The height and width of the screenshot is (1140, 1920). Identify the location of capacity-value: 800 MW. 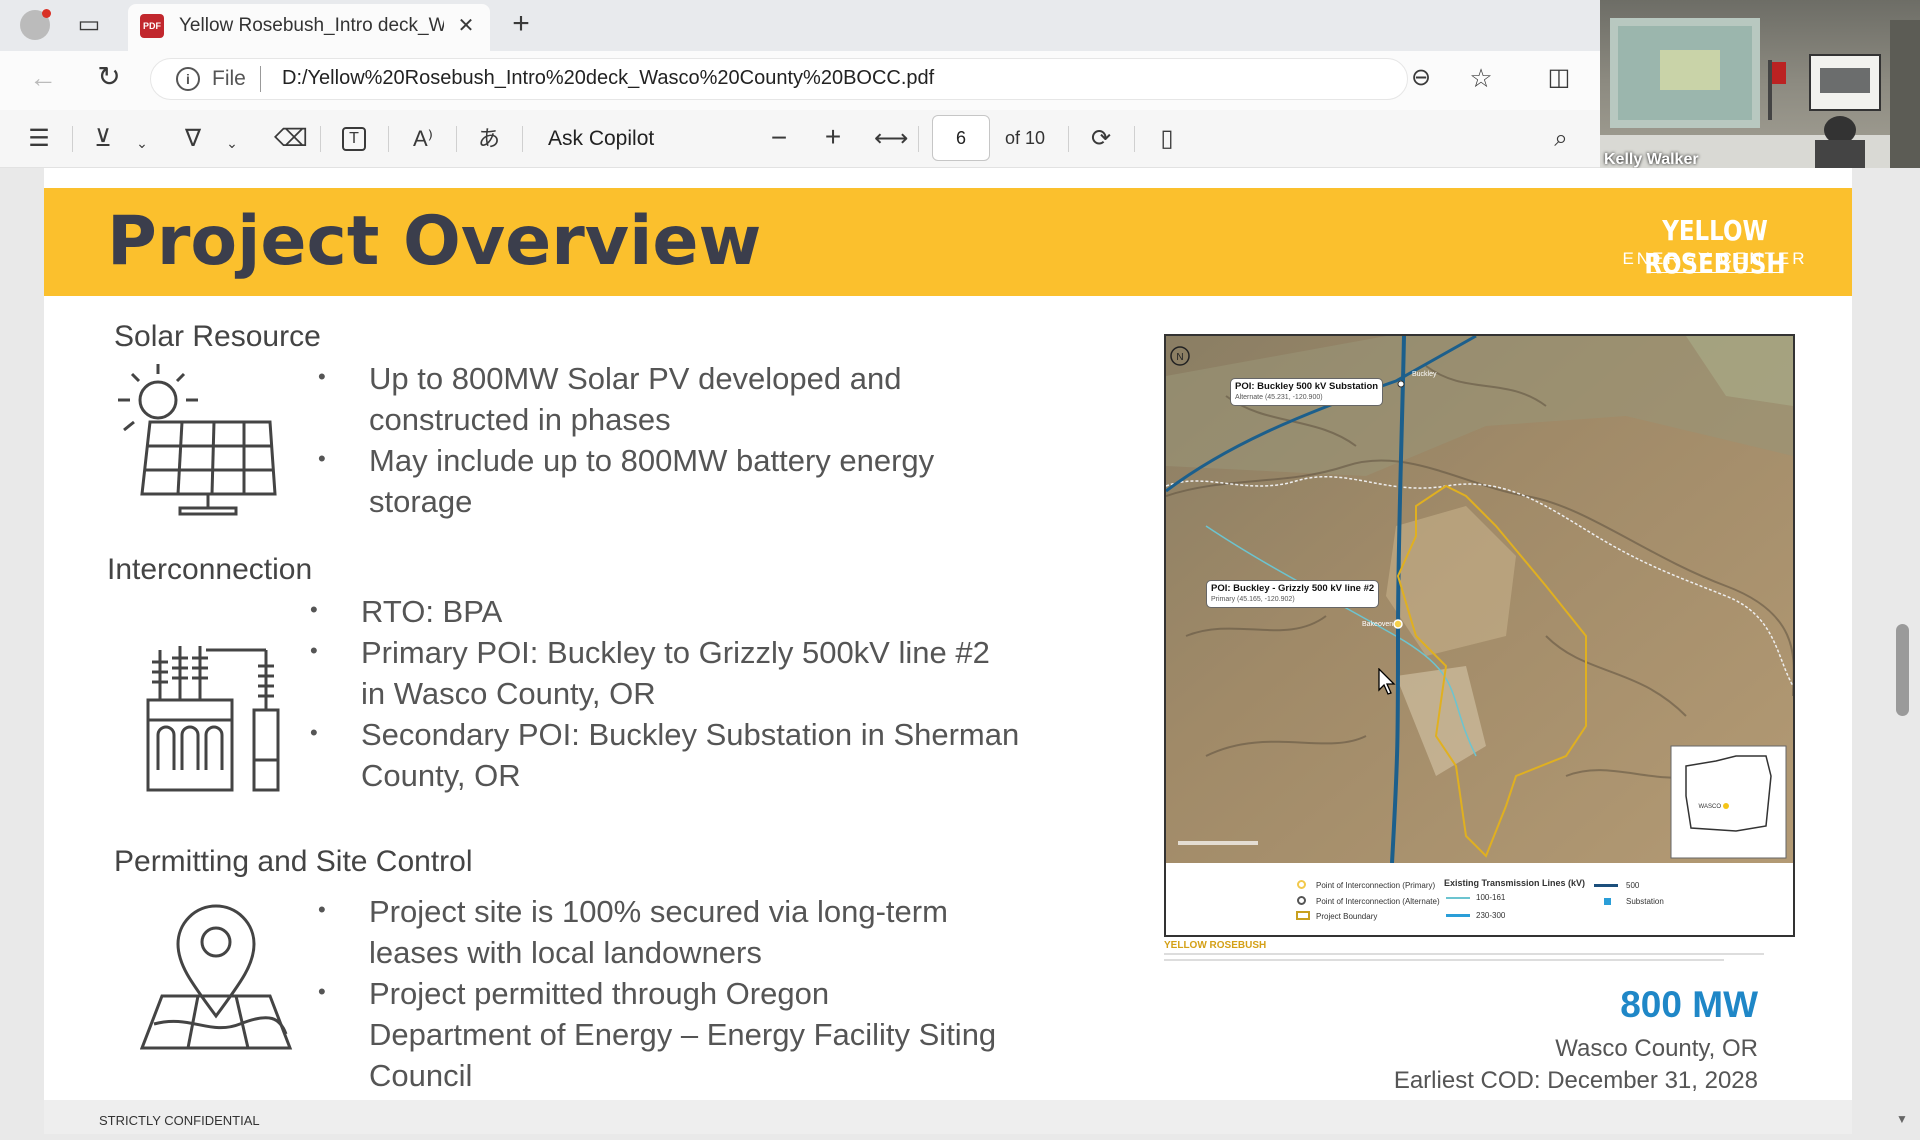
(1689, 1004).